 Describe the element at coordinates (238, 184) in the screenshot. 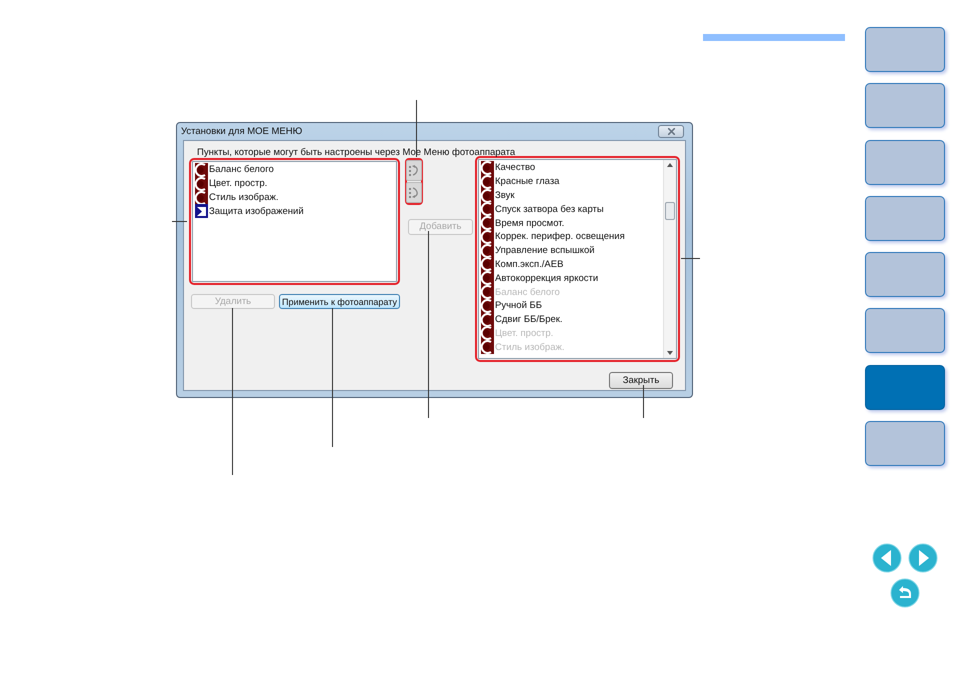

I see `list-item: Цвет. простр.` at that location.